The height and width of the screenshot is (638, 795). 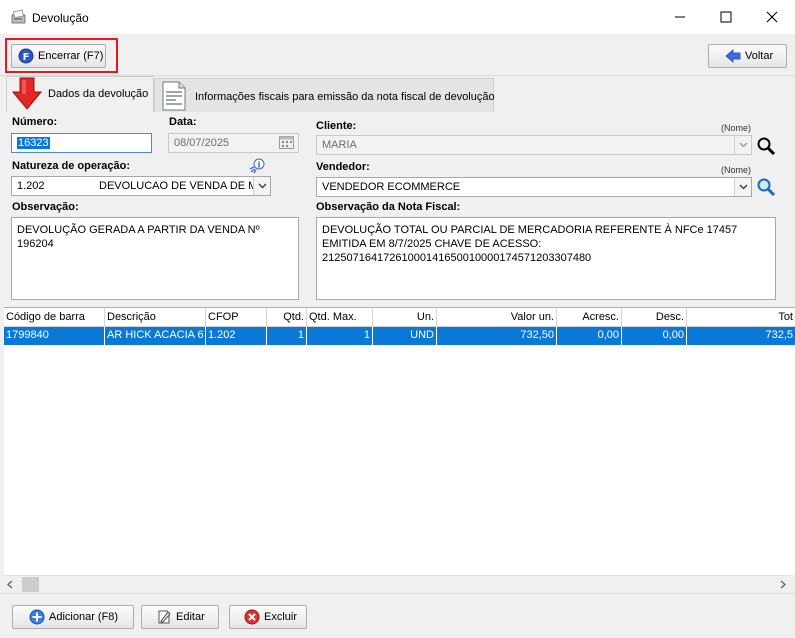 I want to click on vendedor-dropdown, so click(x=742, y=187).